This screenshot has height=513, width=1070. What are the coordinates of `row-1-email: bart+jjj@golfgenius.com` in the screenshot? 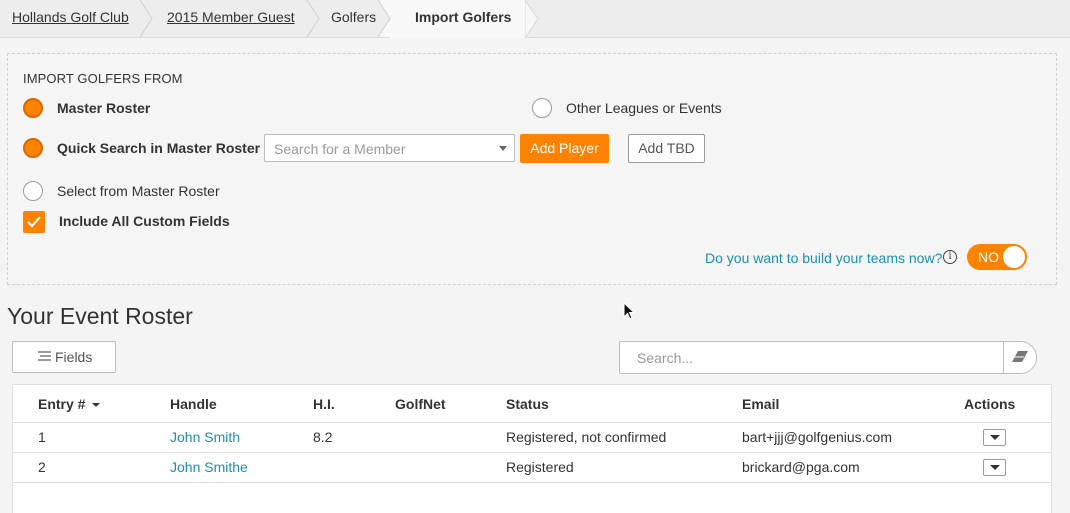 It's located at (817, 437).